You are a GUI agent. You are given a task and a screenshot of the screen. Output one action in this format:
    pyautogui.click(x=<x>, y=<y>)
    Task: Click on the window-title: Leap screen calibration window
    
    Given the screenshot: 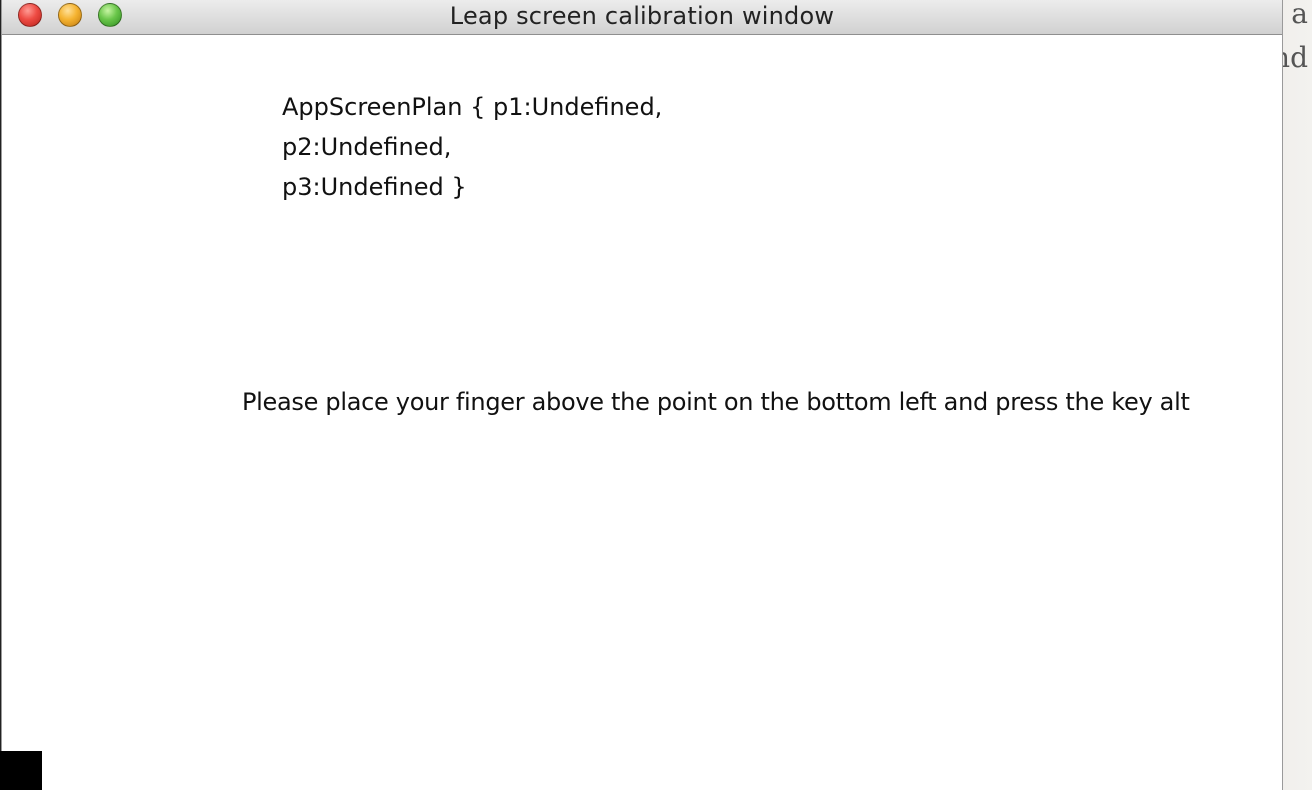 What is the action you would take?
    pyautogui.click(x=642, y=16)
    